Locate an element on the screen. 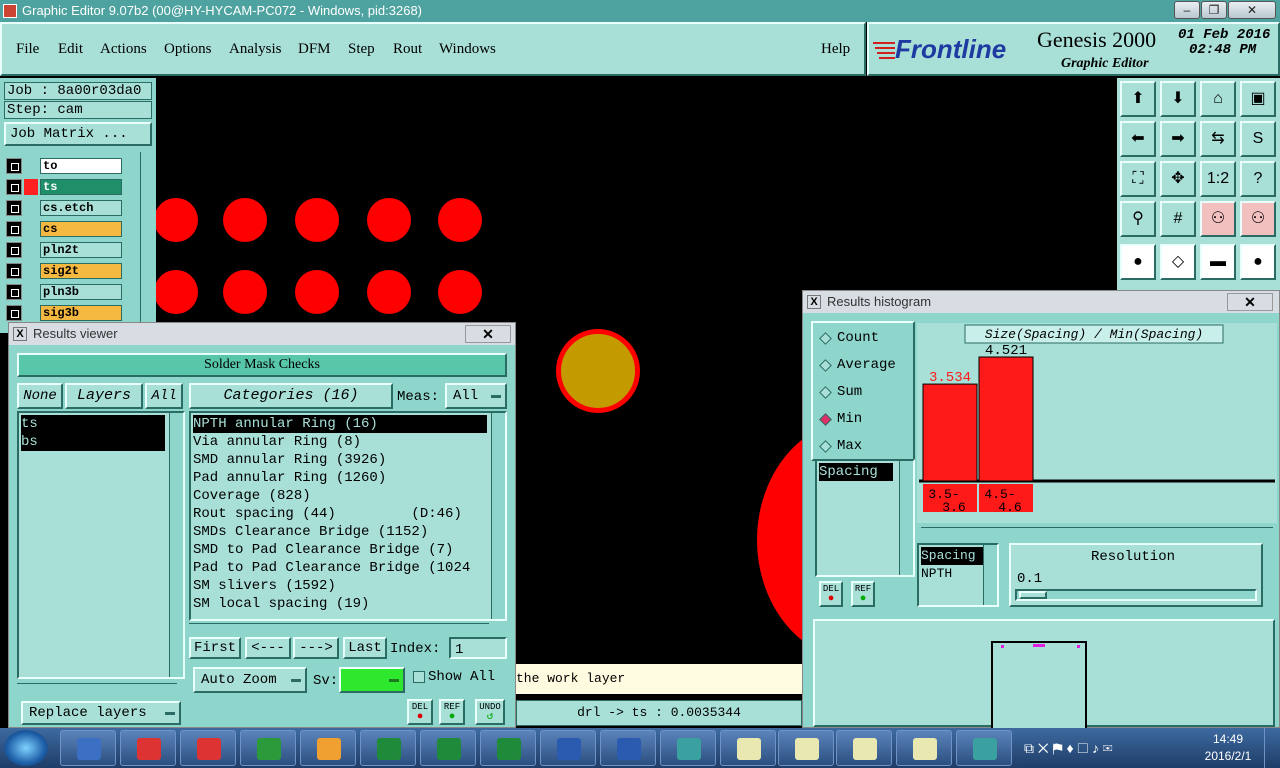 This screenshot has width=1280, height=768. none-button: None is located at coordinates (40, 396).